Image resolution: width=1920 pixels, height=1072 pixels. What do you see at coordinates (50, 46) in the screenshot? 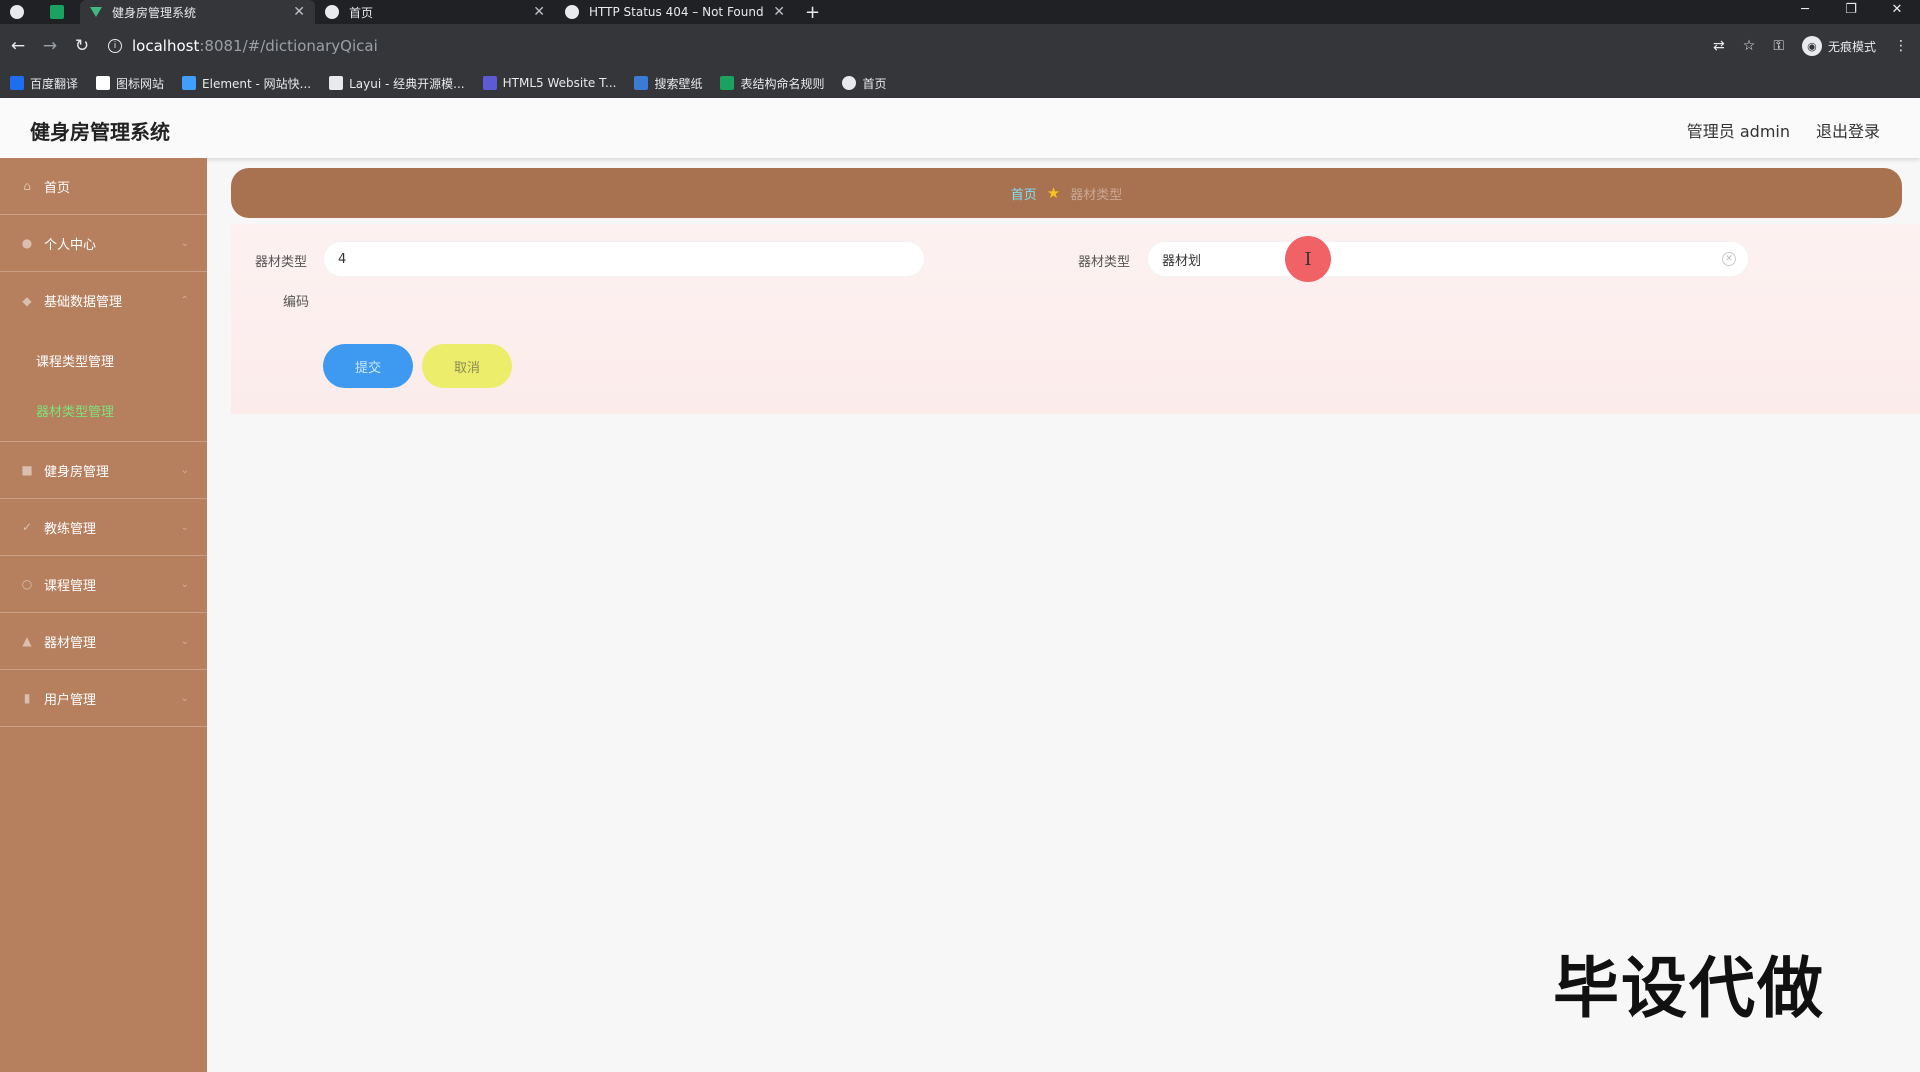
I see `forward-icon: →` at bounding box center [50, 46].